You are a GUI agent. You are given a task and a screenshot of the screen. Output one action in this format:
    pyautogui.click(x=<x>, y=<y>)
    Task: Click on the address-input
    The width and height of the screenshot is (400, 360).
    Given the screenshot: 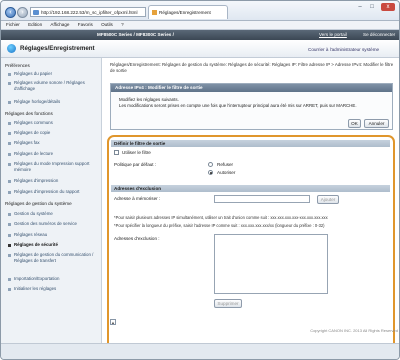 What is the action you would take?
    pyautogui.click(x=262, y=199)
    